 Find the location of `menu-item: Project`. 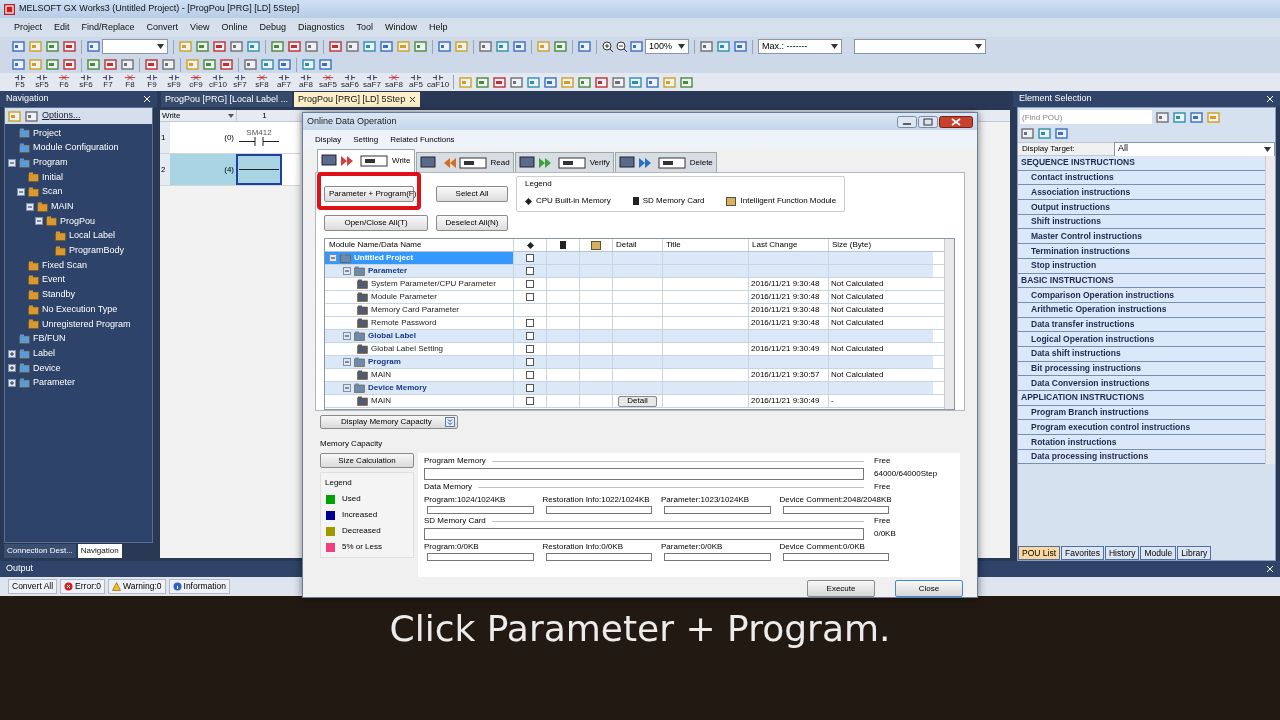

menu-item: Project is located at coordinates (28, 27).